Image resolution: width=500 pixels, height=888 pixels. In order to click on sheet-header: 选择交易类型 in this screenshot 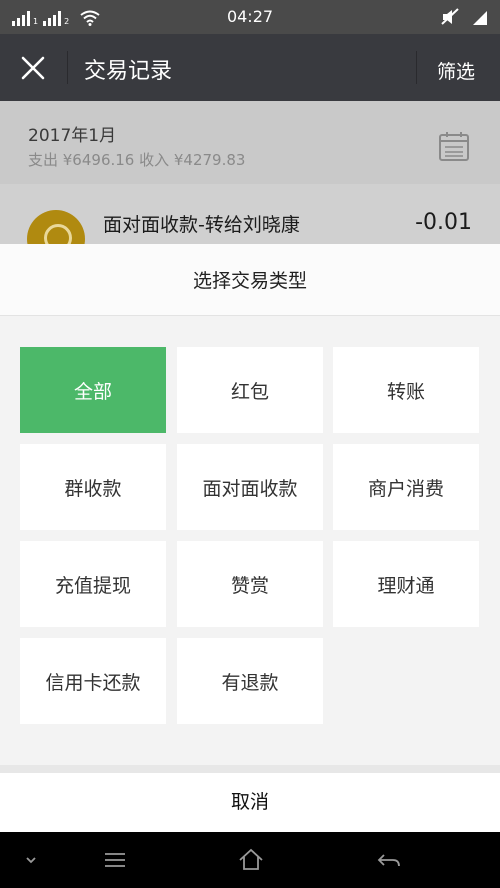, I will do `click(250, 280)`.